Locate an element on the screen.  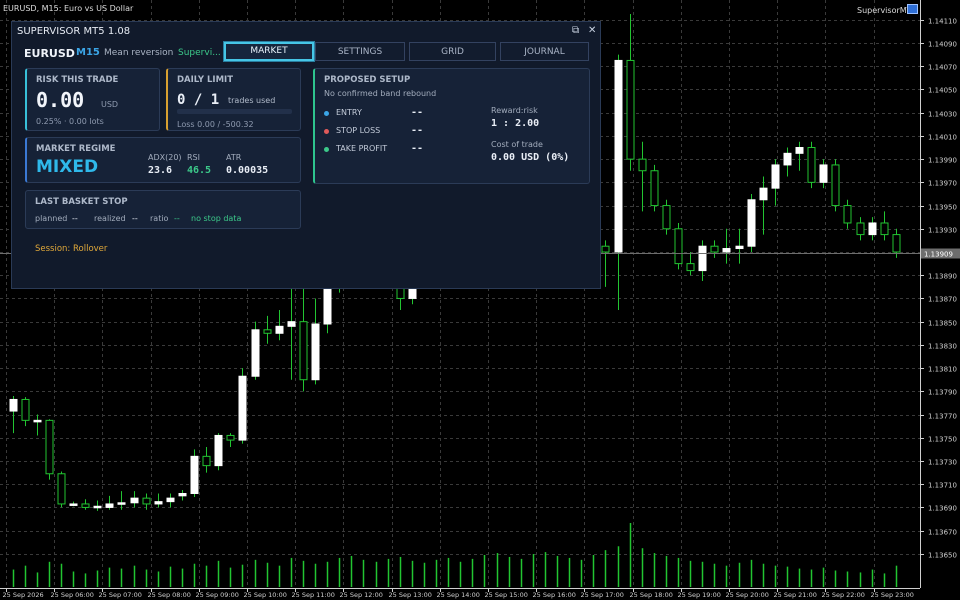
hat-icon is located at coordinates (912, 9).